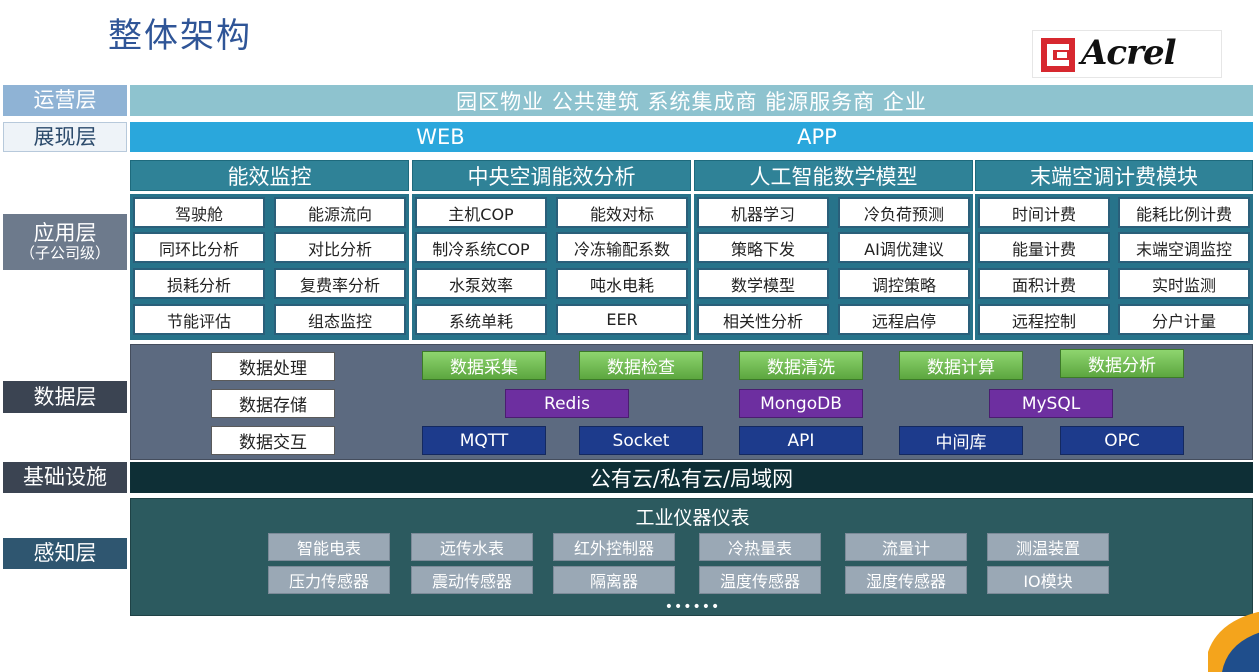 The image size is (1259, 672). I want to click on app-item: 能源流向, so click(340, 212).